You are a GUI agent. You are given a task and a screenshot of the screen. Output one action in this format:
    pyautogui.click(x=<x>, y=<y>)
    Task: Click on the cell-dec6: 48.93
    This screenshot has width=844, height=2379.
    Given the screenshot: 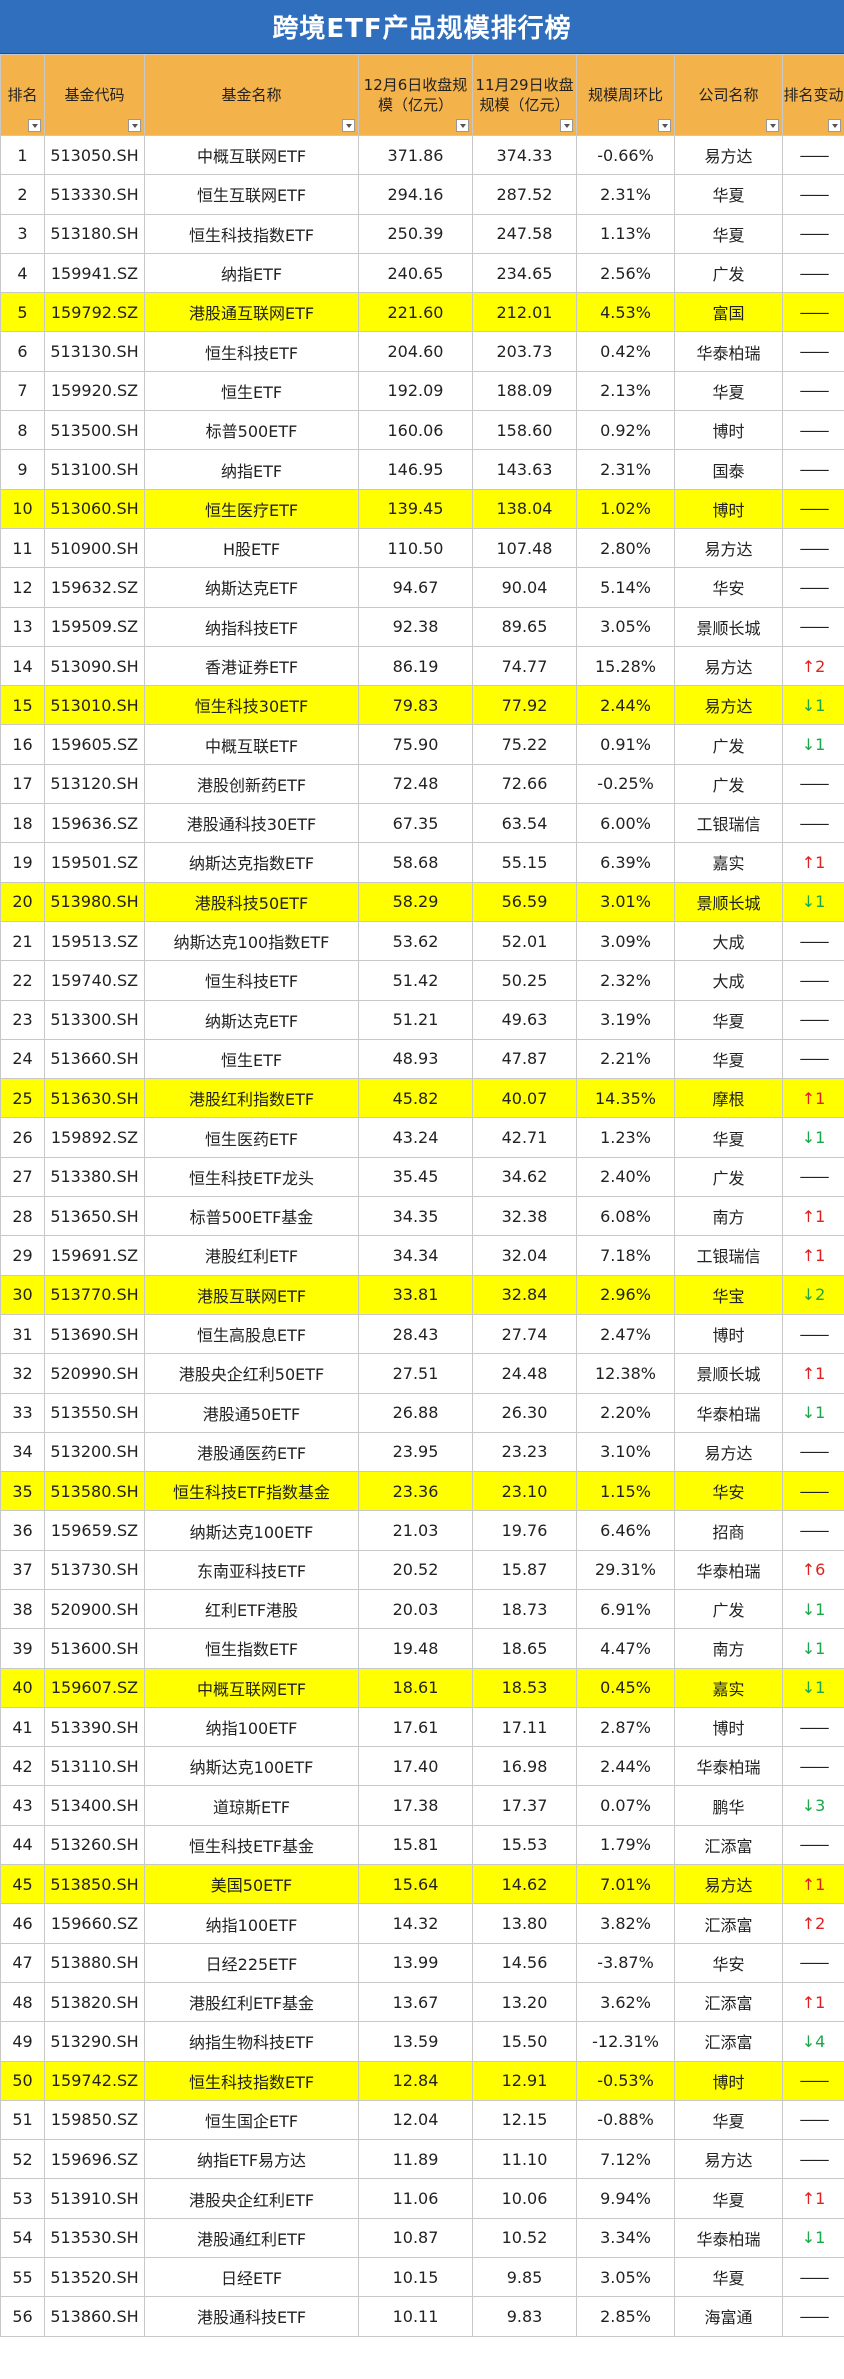 What is the action you would take?
    pyautogui.click(x=415, y=1059)
    